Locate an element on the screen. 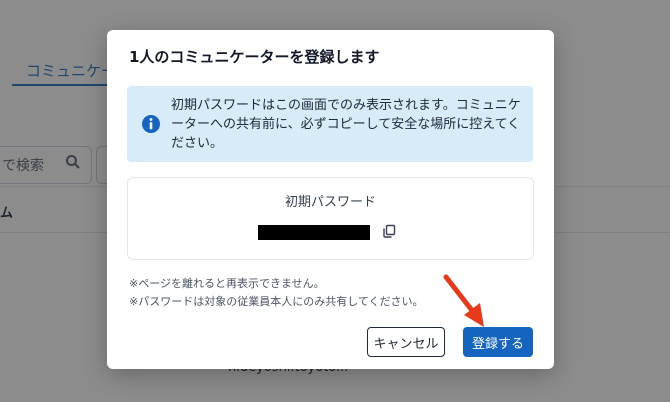  note-no-redisplay: ※ページを離れると再表示できません。 is located at coordinates (227, 283).